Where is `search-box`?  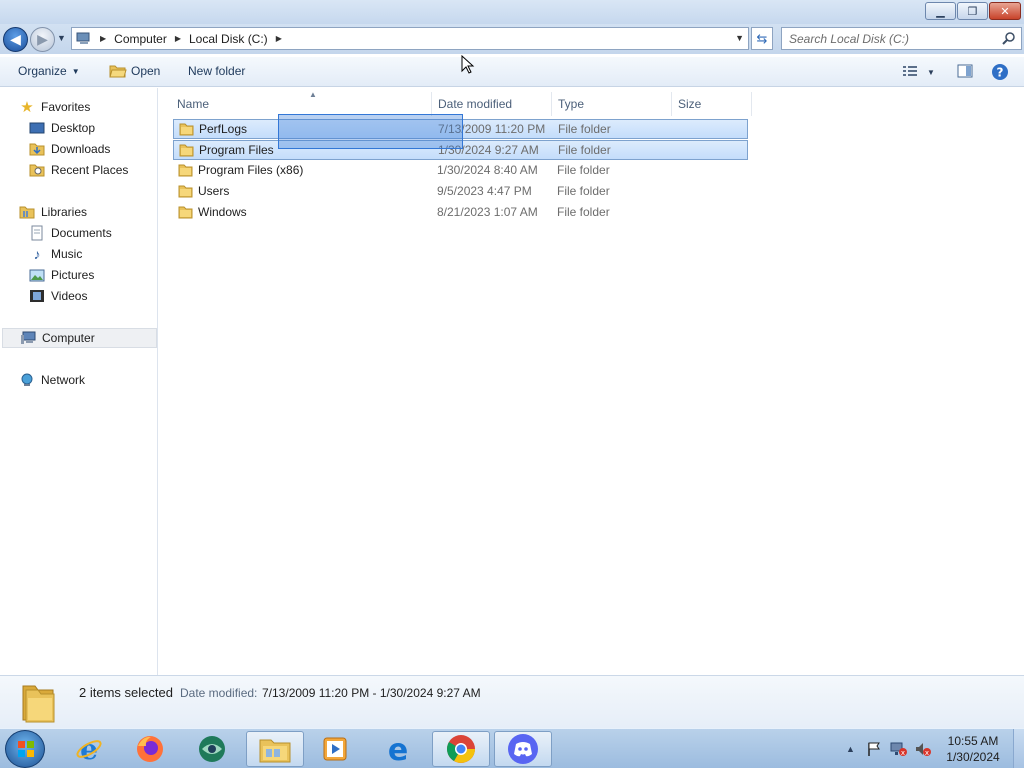
search-box is located at coordinates (901, 38).